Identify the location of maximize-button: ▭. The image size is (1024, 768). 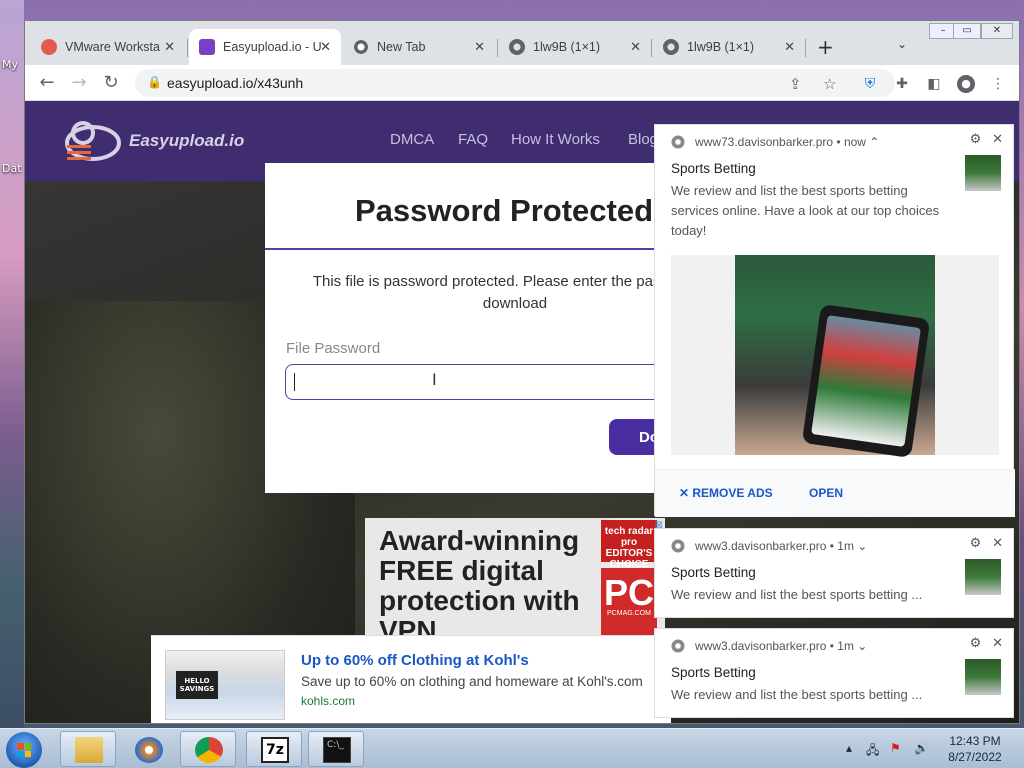
(967, 31).